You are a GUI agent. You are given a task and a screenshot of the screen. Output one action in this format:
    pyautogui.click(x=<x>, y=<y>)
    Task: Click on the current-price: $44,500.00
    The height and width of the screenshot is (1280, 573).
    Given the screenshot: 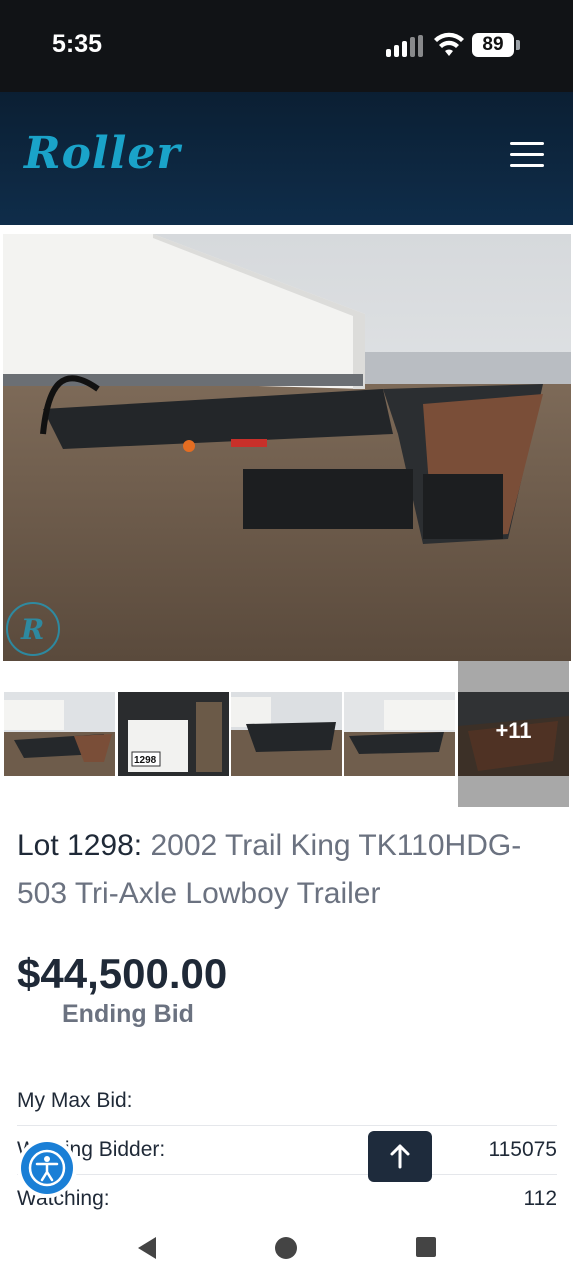 What is the action you would take?
    pyautogui.click(x=122, y=973)
    